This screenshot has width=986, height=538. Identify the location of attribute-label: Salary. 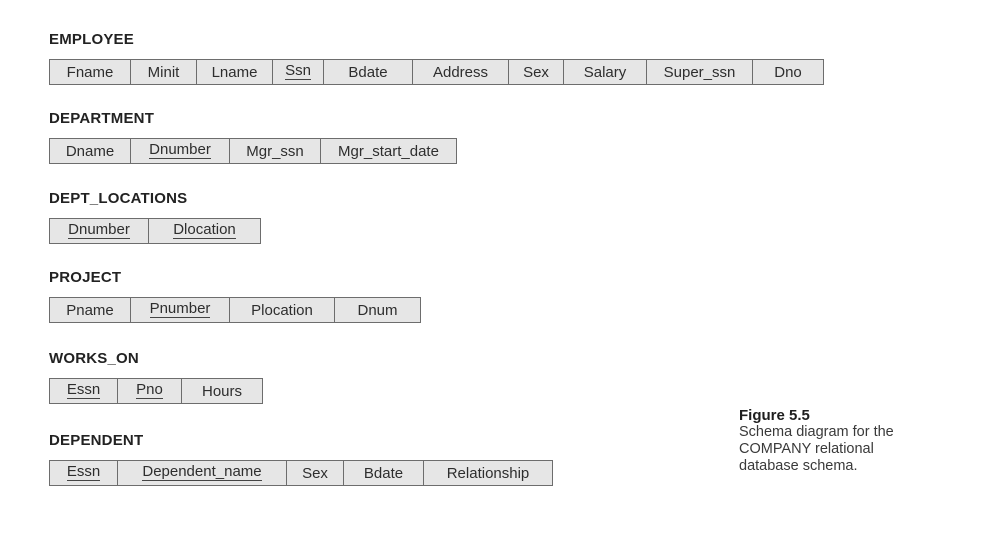
(605, 72).